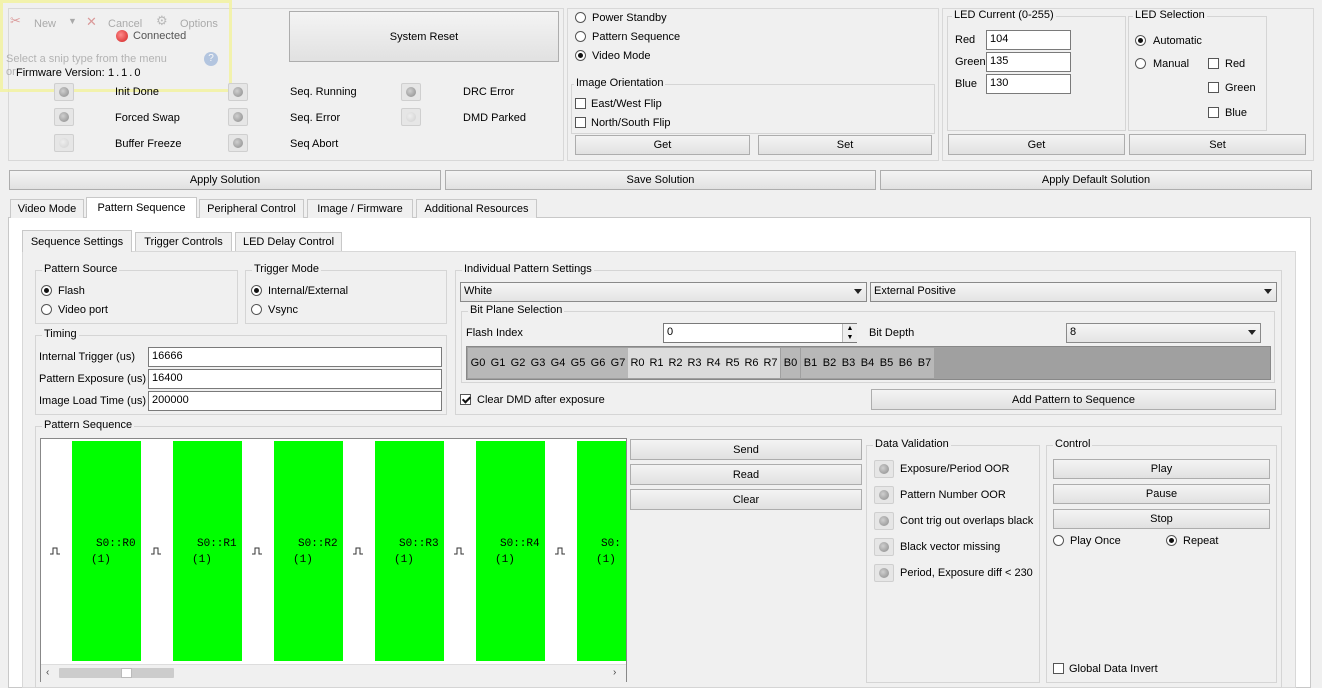 Image resolution: width=1322 pixels, height=688 pixels. What do you see at coordinates (1036, 144) in the screenshot?
I see `led-get-button: Get` at bounding box center [1036, 144].